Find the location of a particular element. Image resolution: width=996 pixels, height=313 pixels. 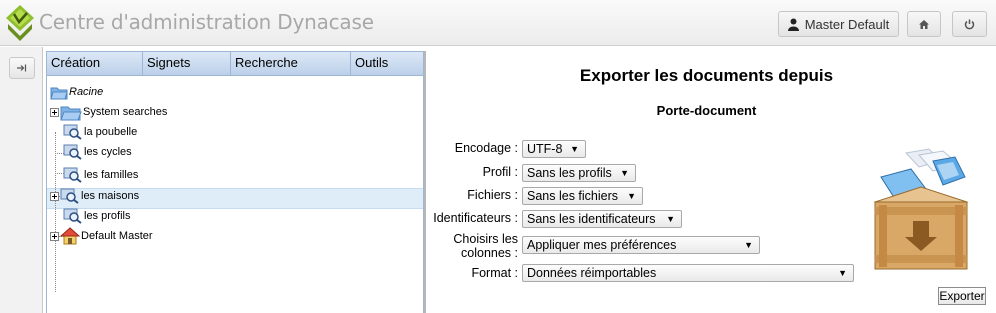

expand-arrow-icon is located at coordinates (22, 68).